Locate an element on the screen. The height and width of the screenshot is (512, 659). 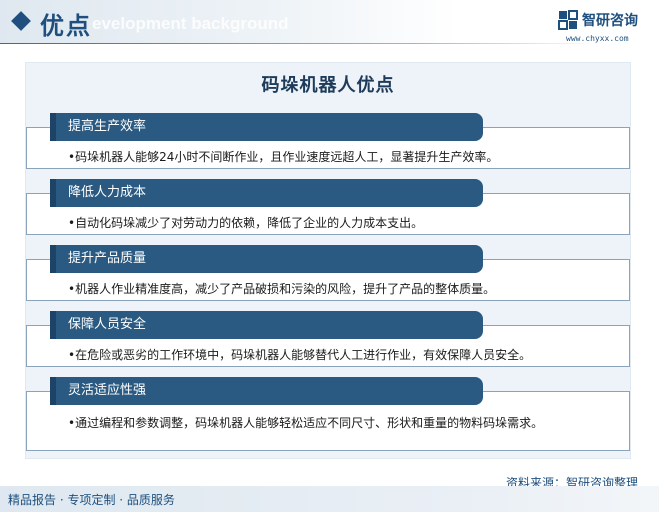
page-title: 优点 is located at coordinates (66, 26).